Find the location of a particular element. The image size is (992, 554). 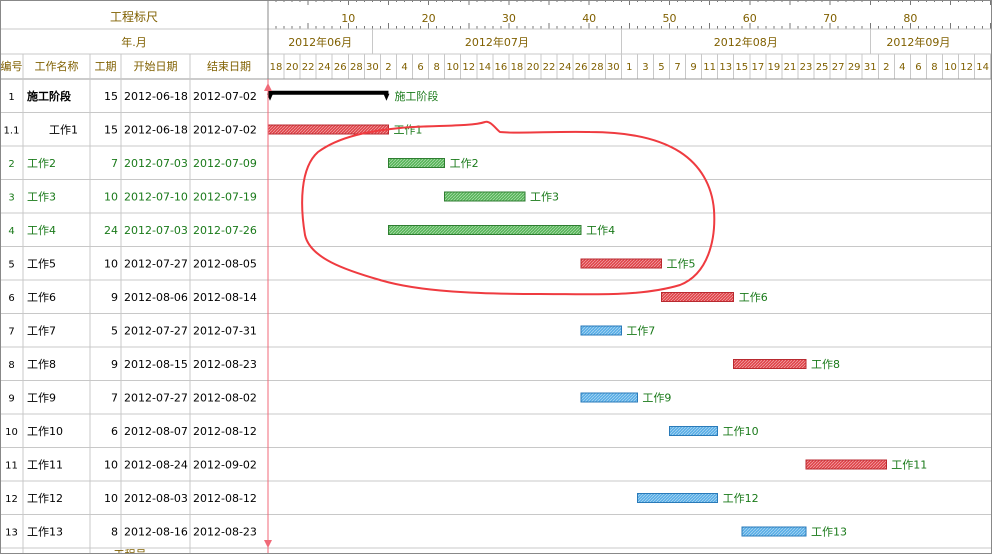

task-end: 2012-07-19 is located at coordinates (225, 196).